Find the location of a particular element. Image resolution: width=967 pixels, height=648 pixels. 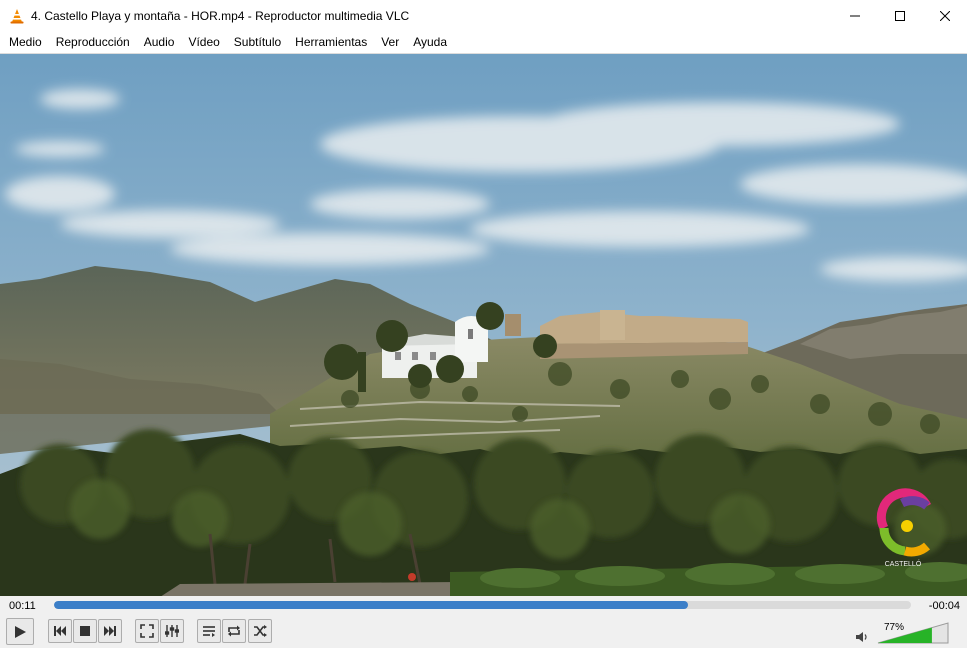

menu-herramientas: Herramientas is located at coordinates (331, 42).